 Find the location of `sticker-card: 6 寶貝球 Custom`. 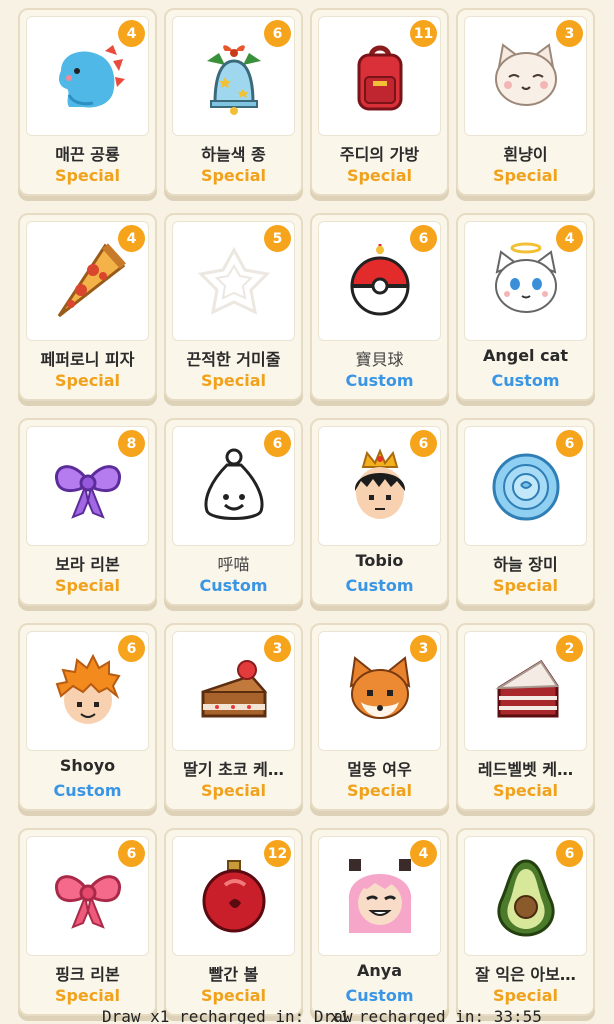

sticker-card: 6 寶貝球 Custom is located at coordinates (379, 307).